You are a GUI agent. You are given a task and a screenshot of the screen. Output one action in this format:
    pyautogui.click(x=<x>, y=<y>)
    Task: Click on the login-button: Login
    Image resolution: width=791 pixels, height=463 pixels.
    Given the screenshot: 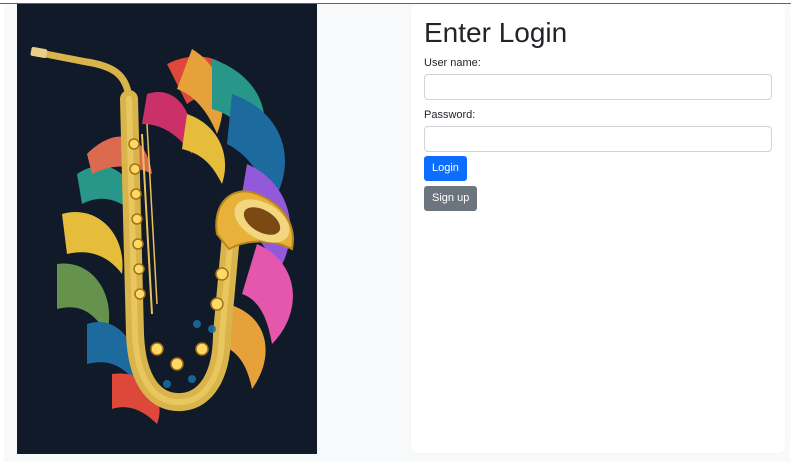 What is the action you would take?
    pyautogui.click(x=445, y=168)
    